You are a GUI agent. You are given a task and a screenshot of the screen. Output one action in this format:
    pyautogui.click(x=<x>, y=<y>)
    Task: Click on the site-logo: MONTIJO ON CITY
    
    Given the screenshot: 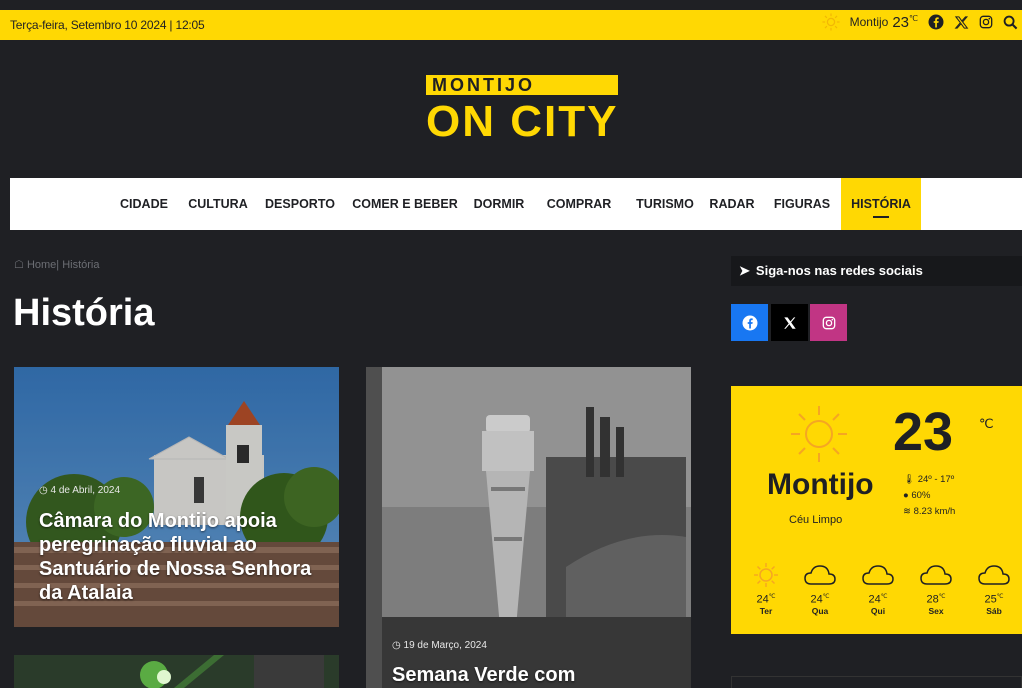 What is the action you would take?
    pyautogui.click(x=523, y=111)
    